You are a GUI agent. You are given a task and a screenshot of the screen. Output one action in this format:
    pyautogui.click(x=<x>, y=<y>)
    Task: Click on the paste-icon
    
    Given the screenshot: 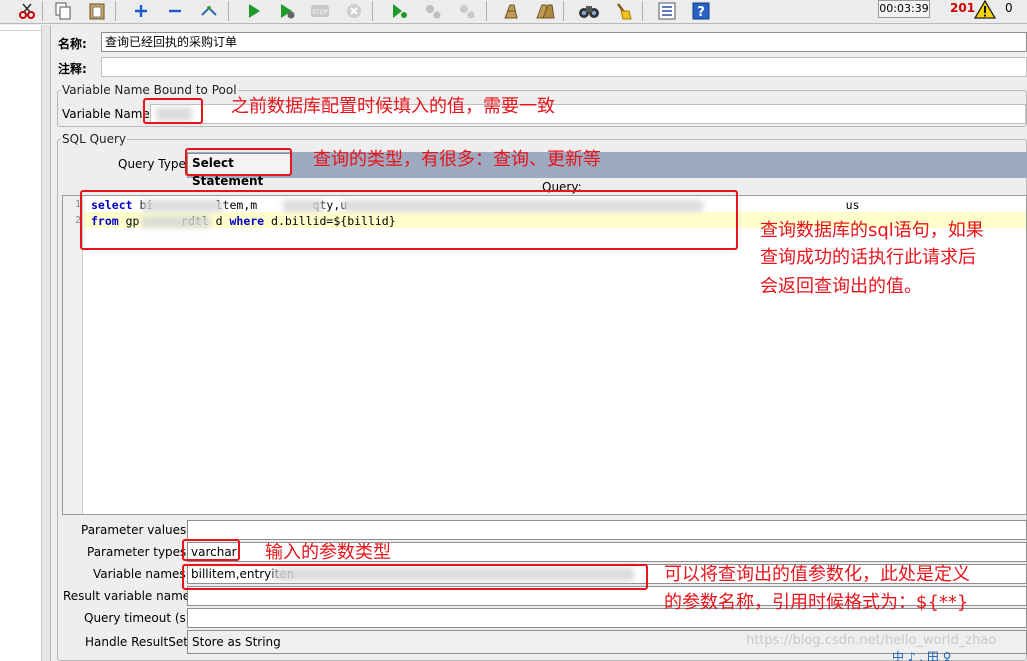 What is the action you would take?
    pyautogui.click(x=97, y=11)
    